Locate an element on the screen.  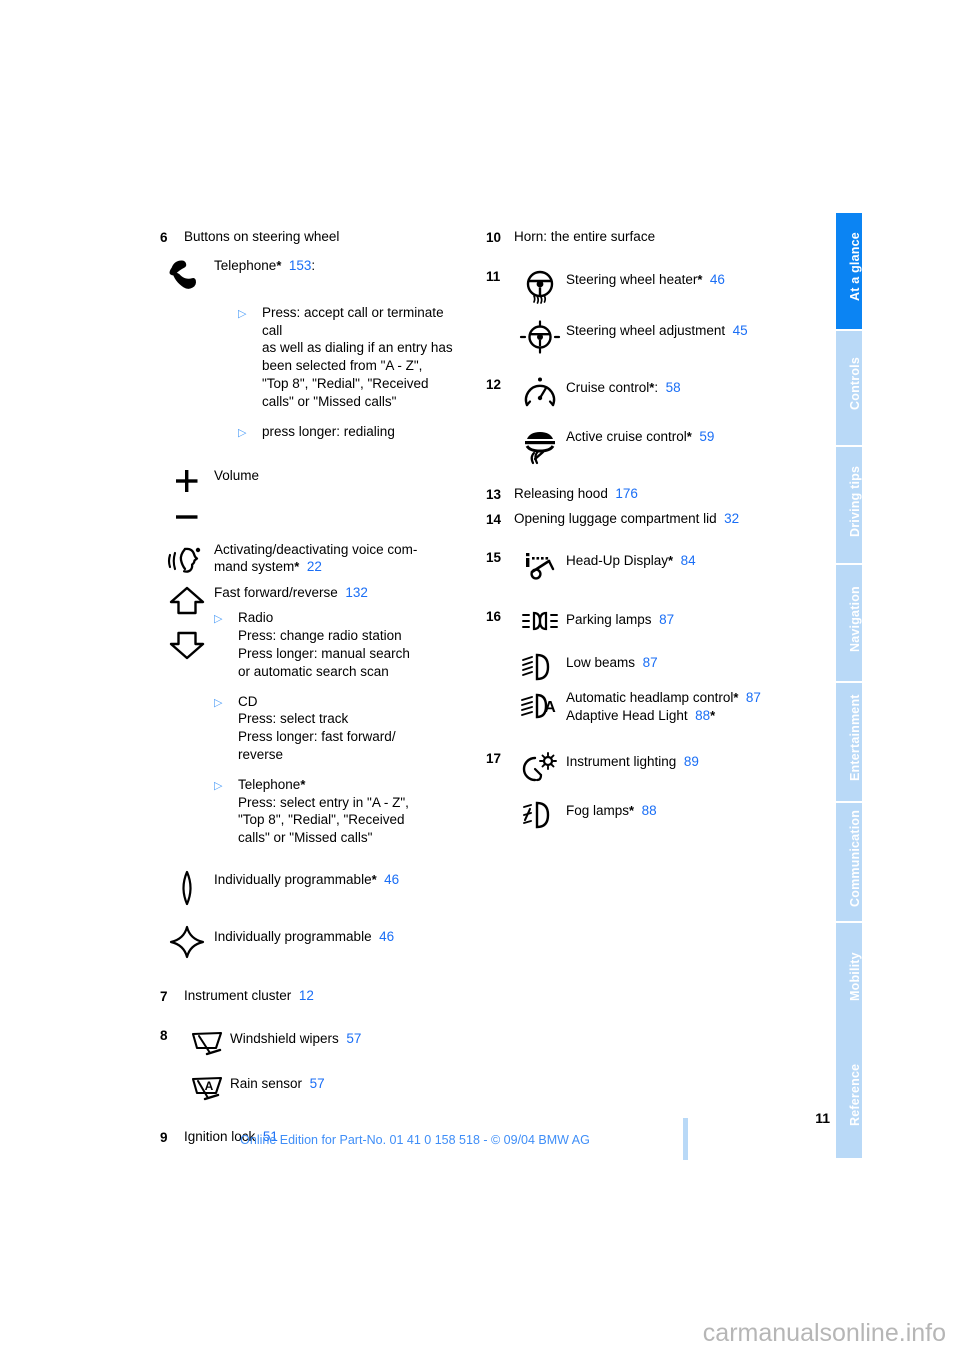
voice-command-icon is located at coordinates (187, 560).